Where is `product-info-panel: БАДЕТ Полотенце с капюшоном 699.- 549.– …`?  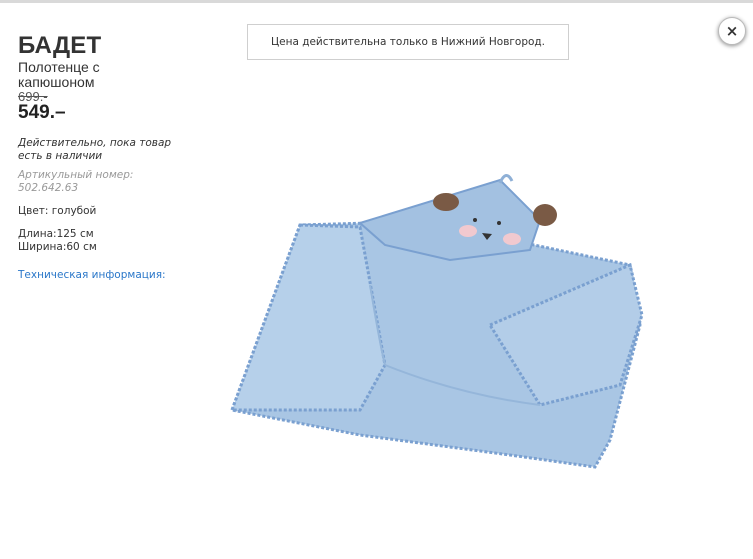 product-info-panel: БАДЕТ Полотенце с капюшоном 699.- 549.– … is located at coordinates (105, 157).